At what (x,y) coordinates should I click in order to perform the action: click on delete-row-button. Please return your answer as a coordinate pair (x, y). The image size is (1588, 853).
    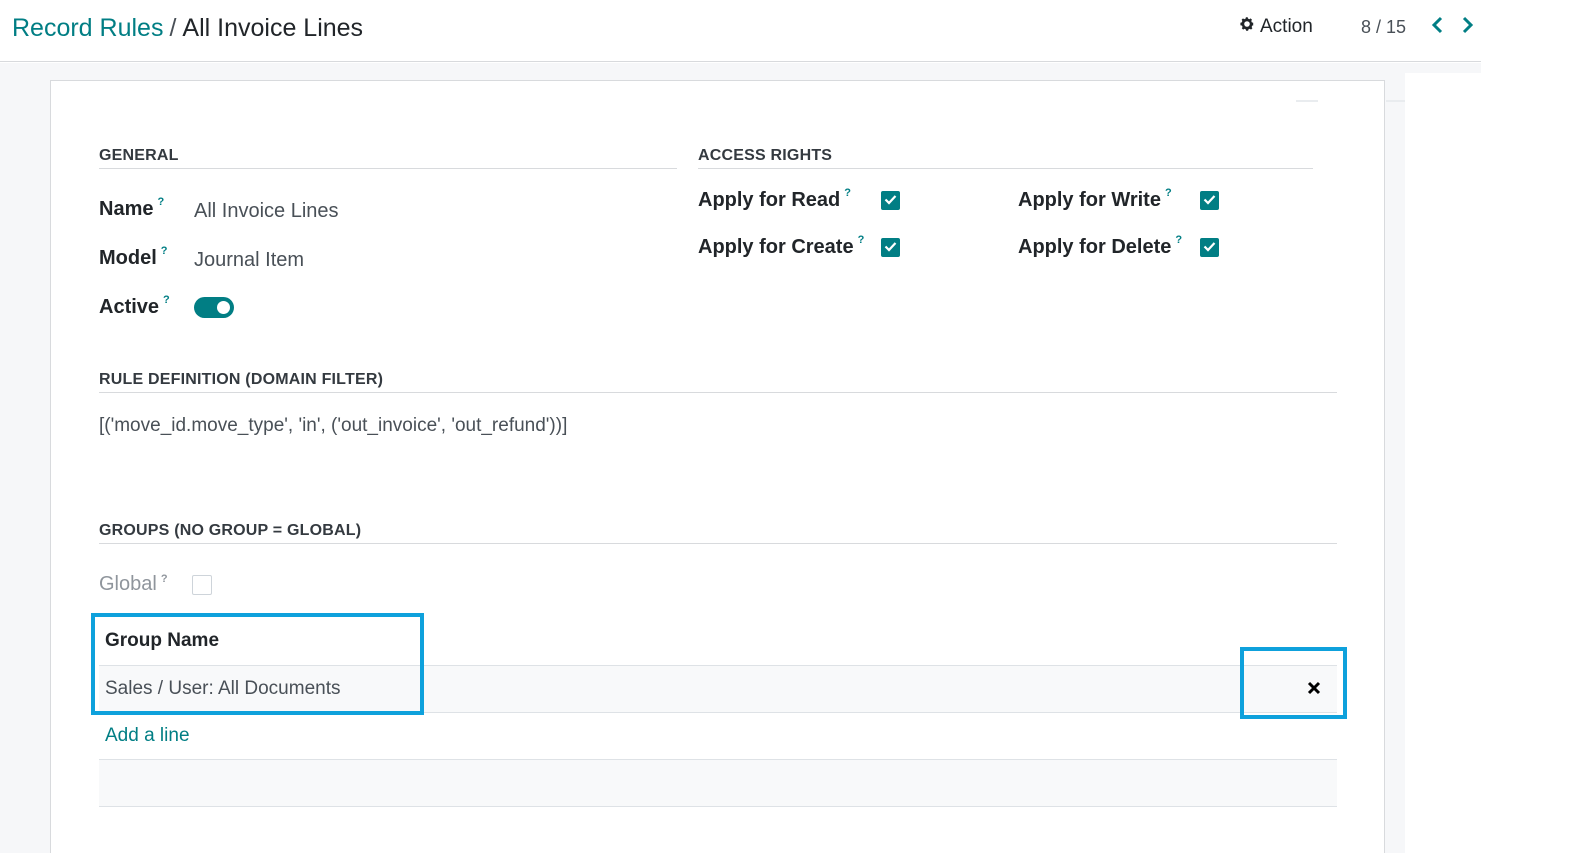
    Looking at the image, I should click on (1314, 690).